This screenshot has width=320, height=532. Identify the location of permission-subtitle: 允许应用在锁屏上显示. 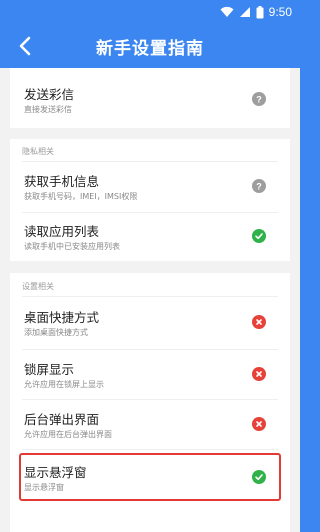
(64, 384).